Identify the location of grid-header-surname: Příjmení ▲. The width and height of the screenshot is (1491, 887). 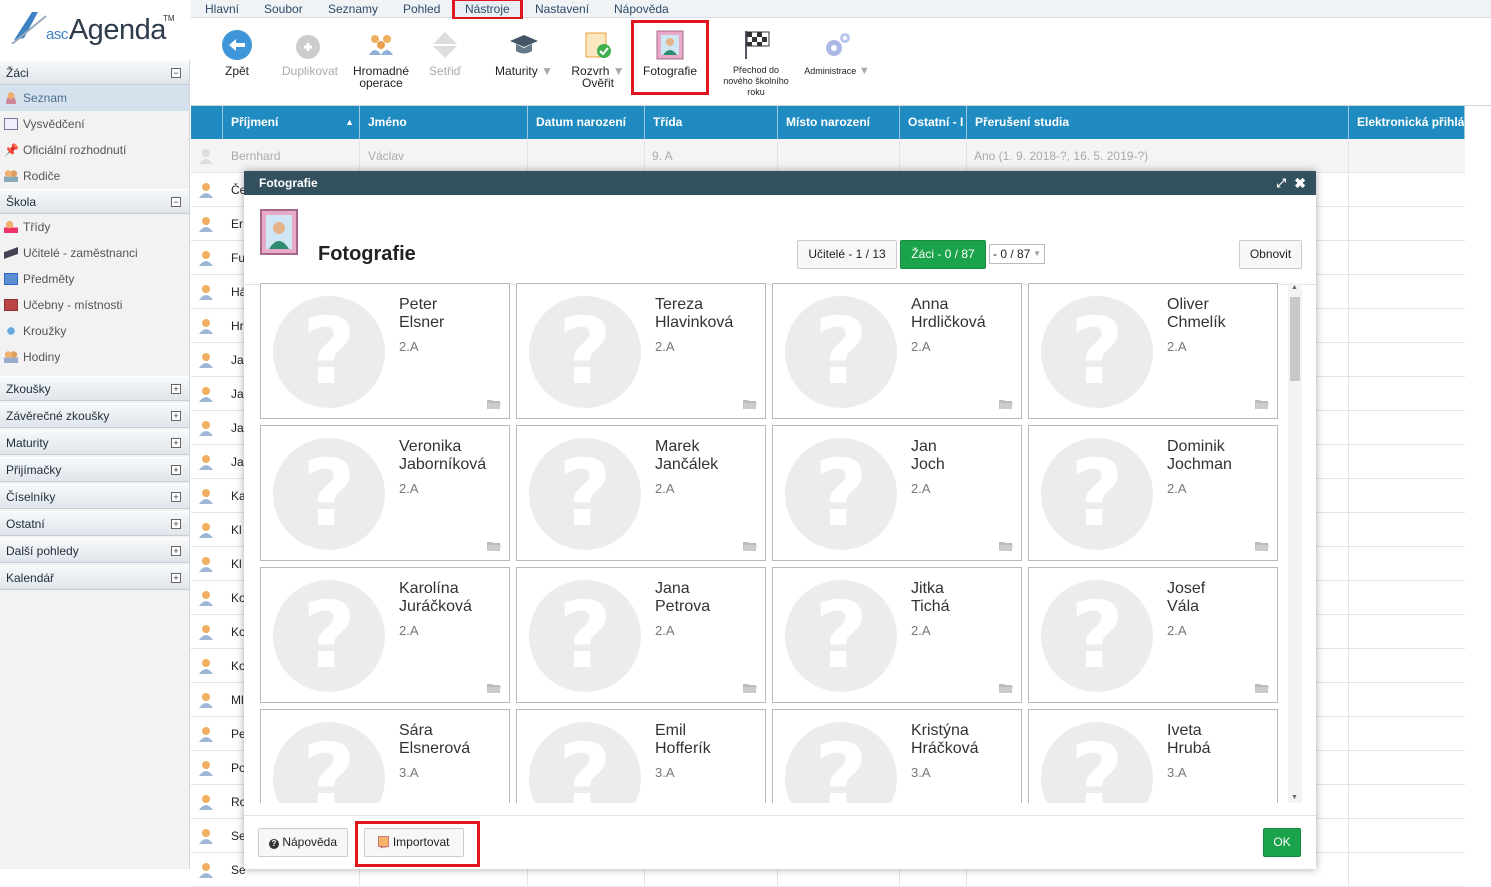
(291, 122).